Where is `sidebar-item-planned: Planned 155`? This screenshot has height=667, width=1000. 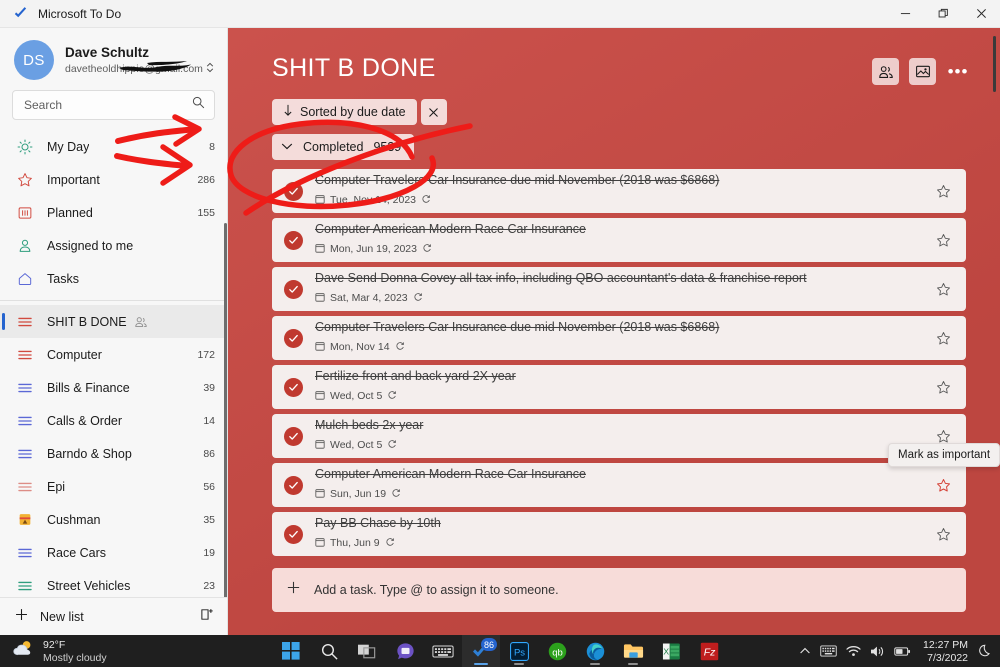 sidebar-item-planned: Planned 155 is located at coordinates (113, 212).